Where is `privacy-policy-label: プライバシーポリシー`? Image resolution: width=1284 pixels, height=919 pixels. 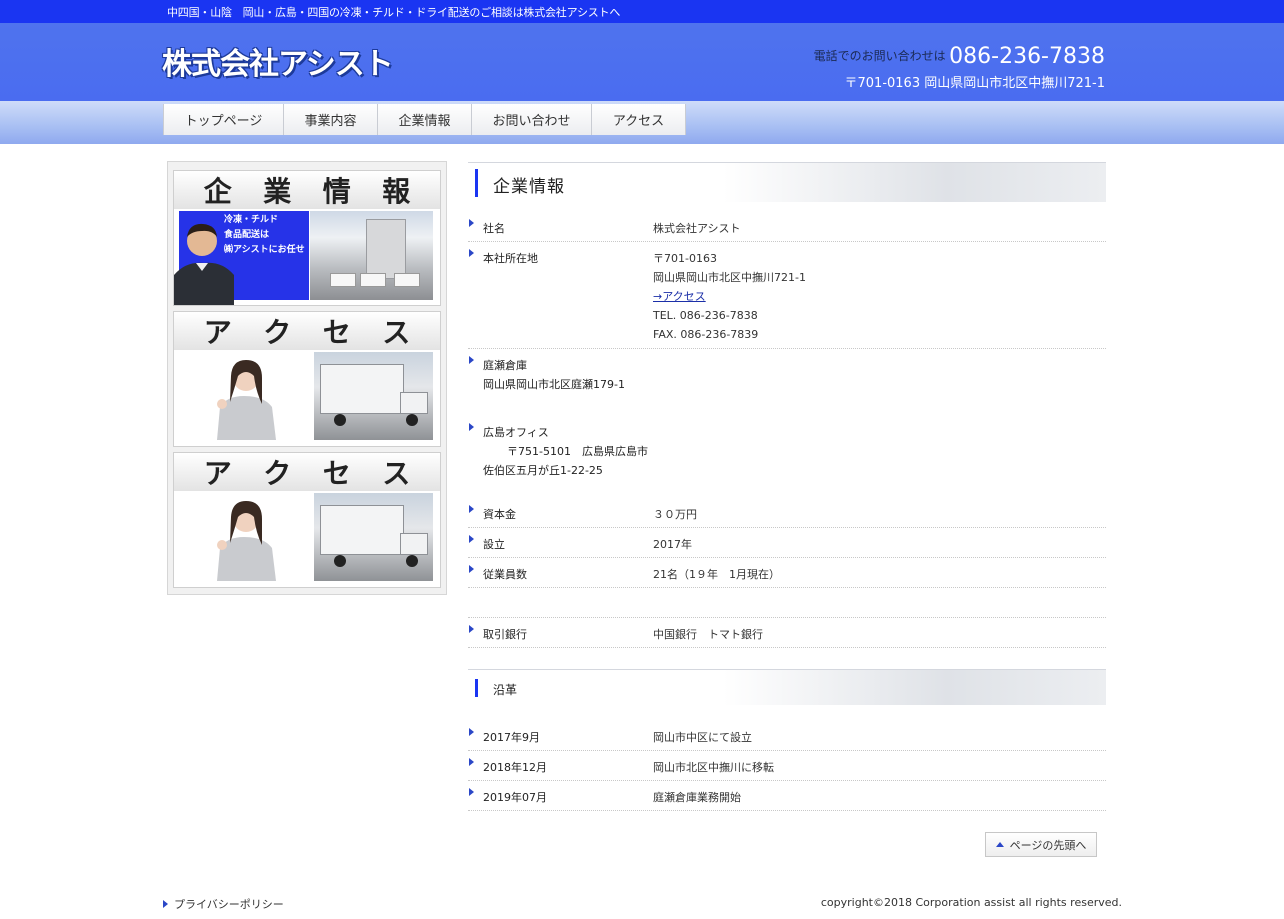
privacy-policy-label: プライバシーポリシー is located at coordinates (229, 904).